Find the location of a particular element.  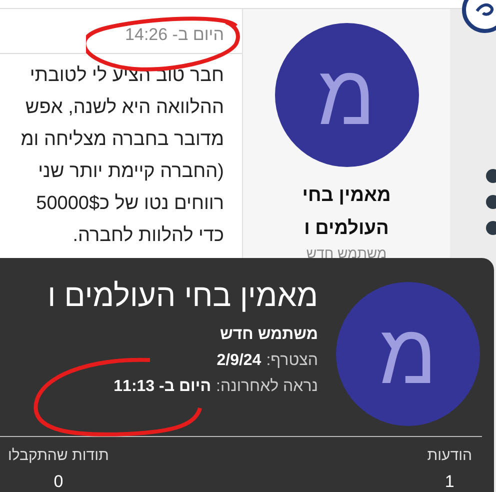

post-text-line: (החברה קיימת יותר שני is located at coordinates (130, 172).